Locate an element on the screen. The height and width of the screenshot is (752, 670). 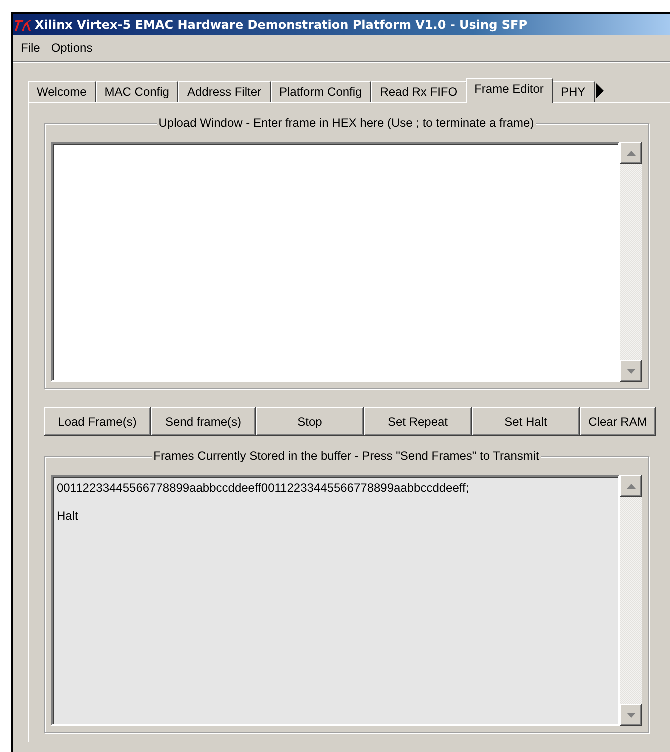
scroll-right-arrow-icon is located at coordinates (599, 91).